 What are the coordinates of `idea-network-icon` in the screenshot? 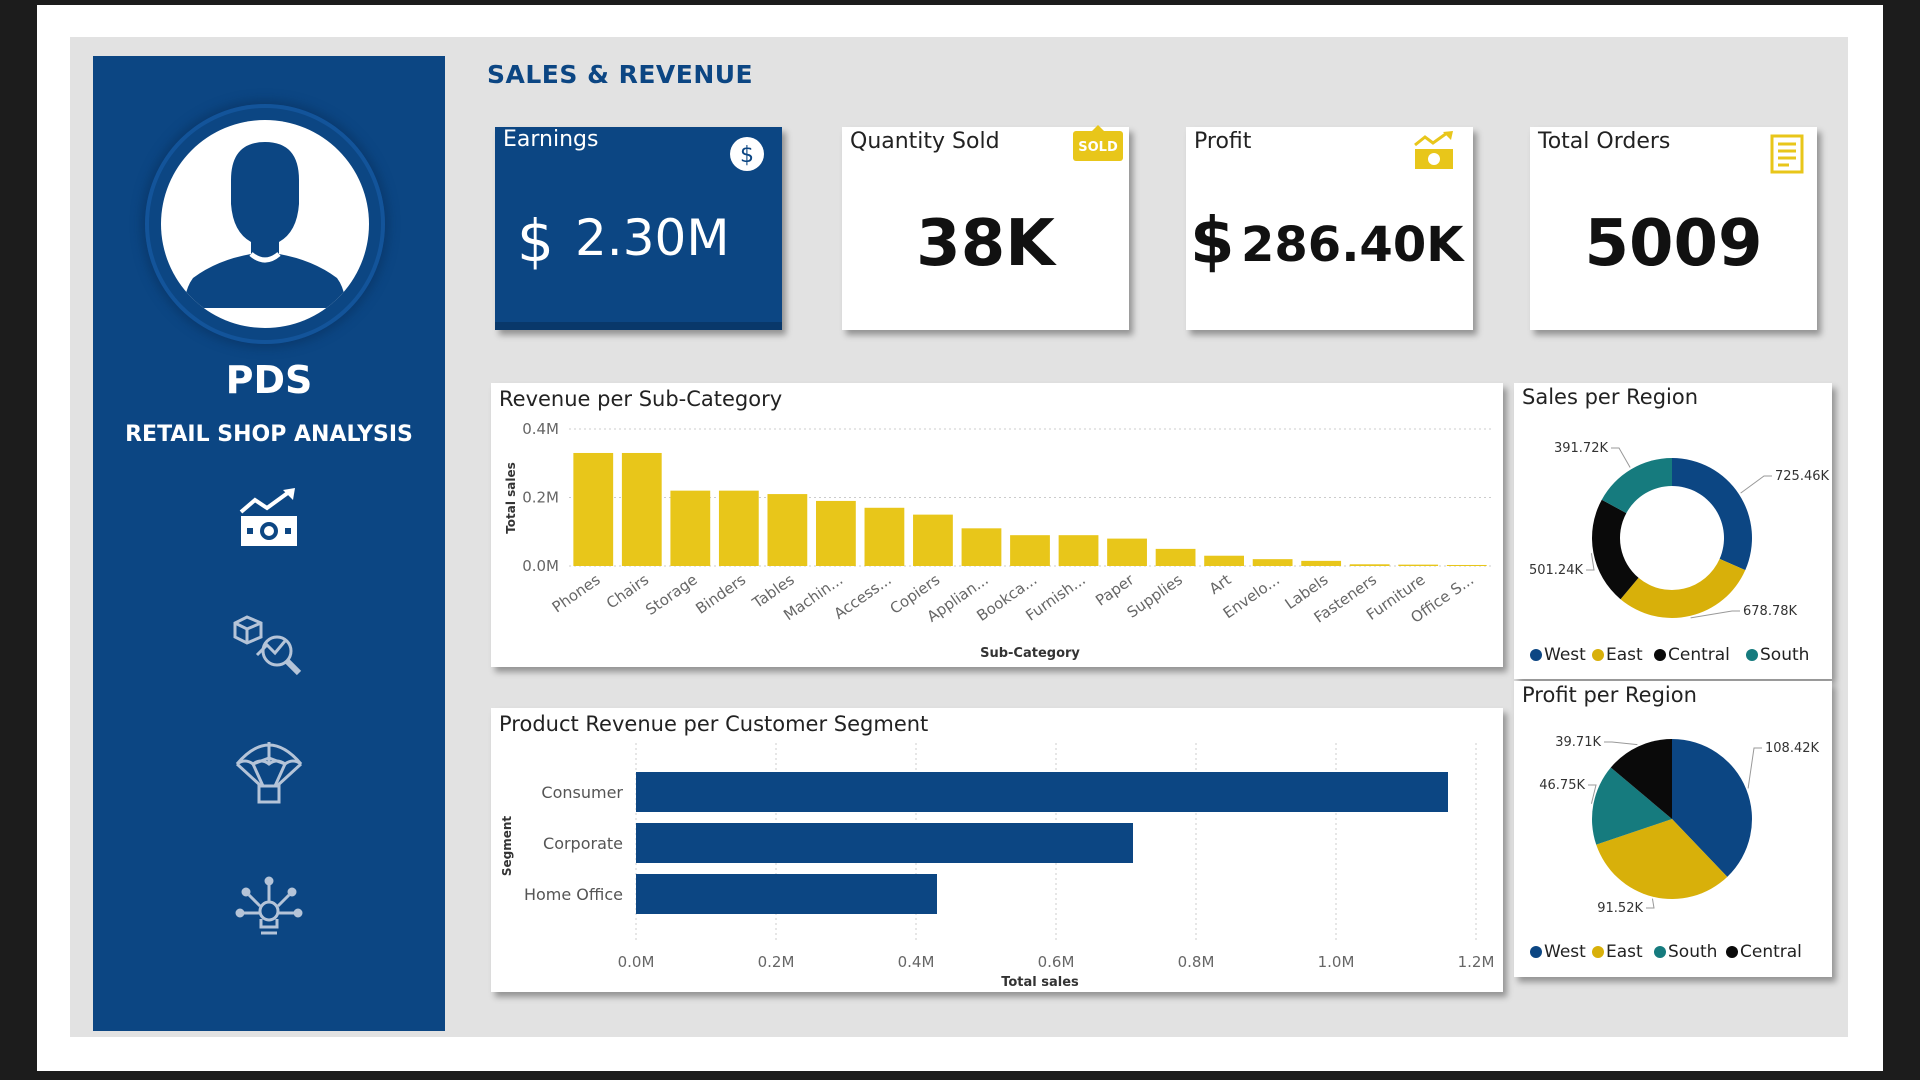 It's located at (269, 907).